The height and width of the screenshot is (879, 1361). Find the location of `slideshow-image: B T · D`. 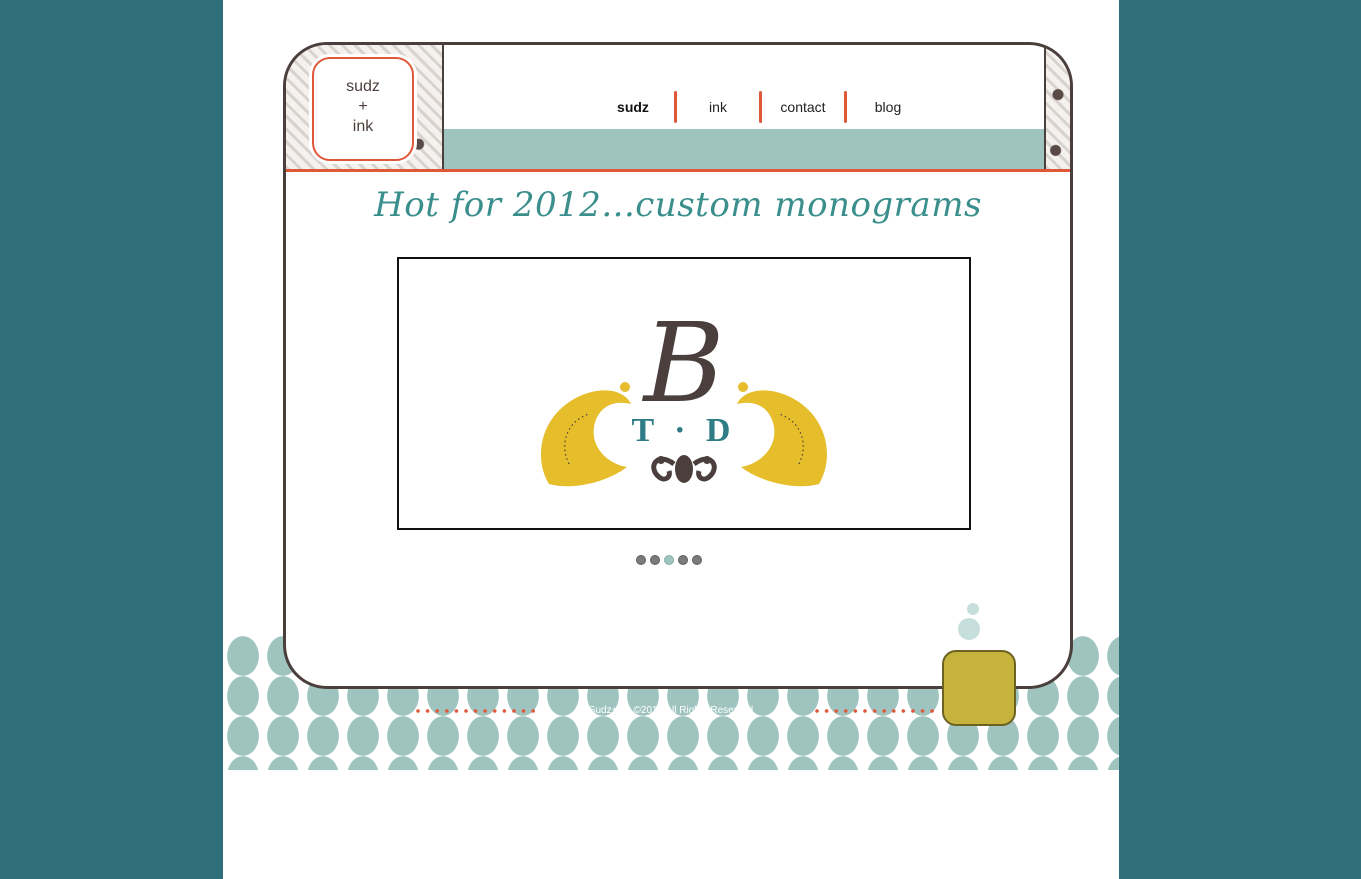

slideshow-image: B T · D is located at coordinates (684, 393).